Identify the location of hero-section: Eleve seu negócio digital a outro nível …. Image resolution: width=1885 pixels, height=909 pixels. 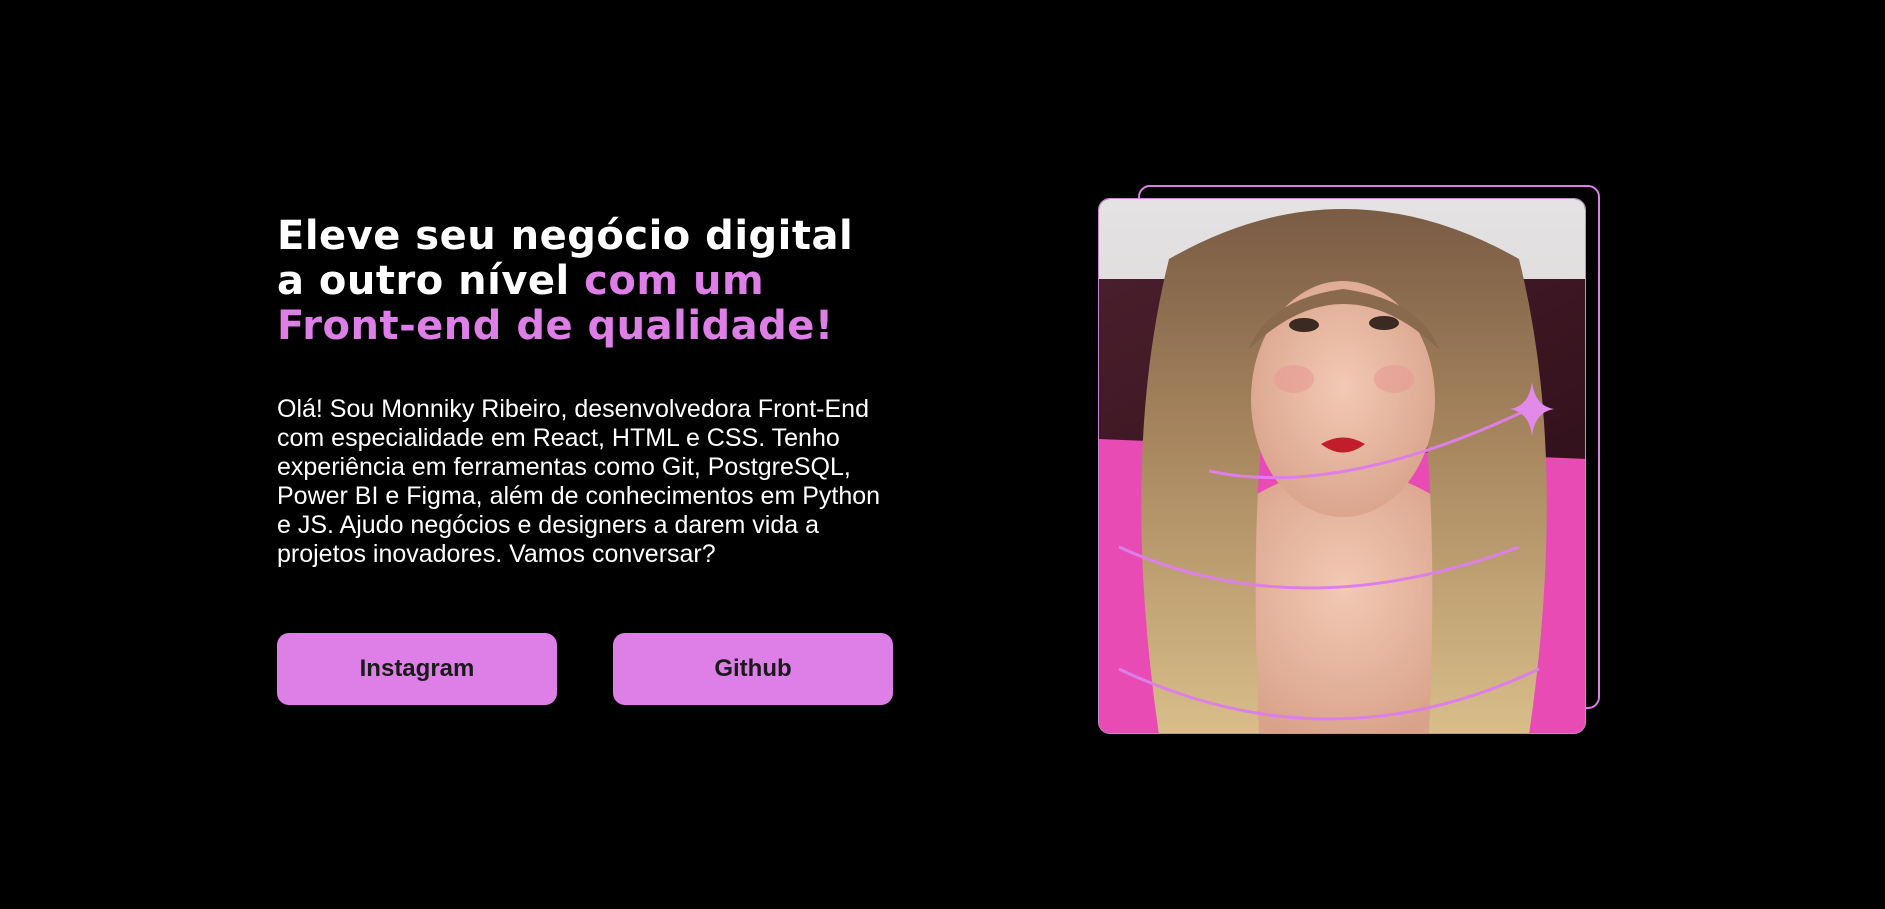
(597, 391).